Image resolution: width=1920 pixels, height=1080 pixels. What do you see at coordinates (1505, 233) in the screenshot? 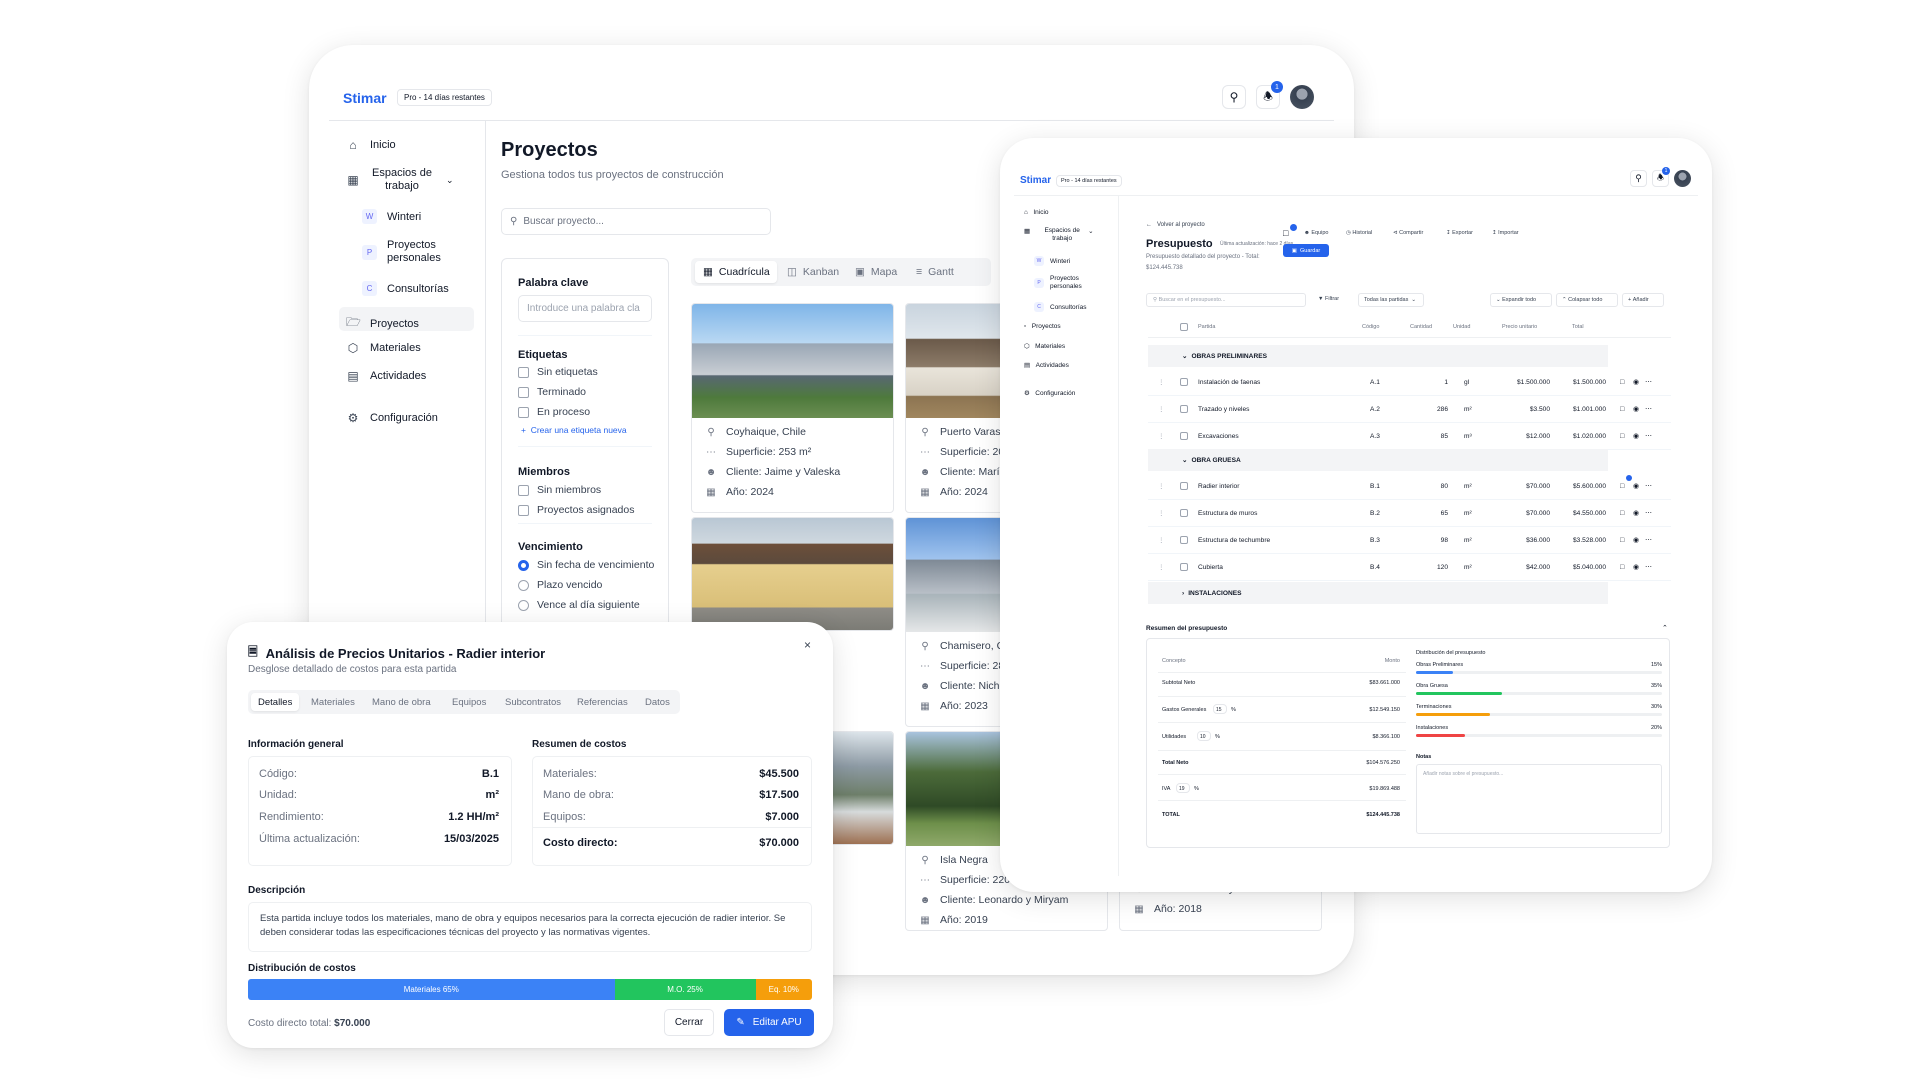
I see `toolbar-importar: ↥ Importar` at bounding box center [1505, 233].